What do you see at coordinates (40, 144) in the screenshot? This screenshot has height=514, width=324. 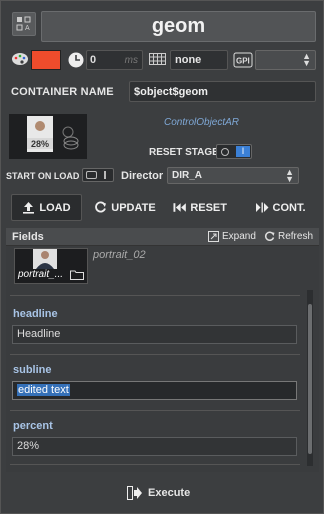 I see `thumbnail-text: 28%` at bounding box center [40, 144].